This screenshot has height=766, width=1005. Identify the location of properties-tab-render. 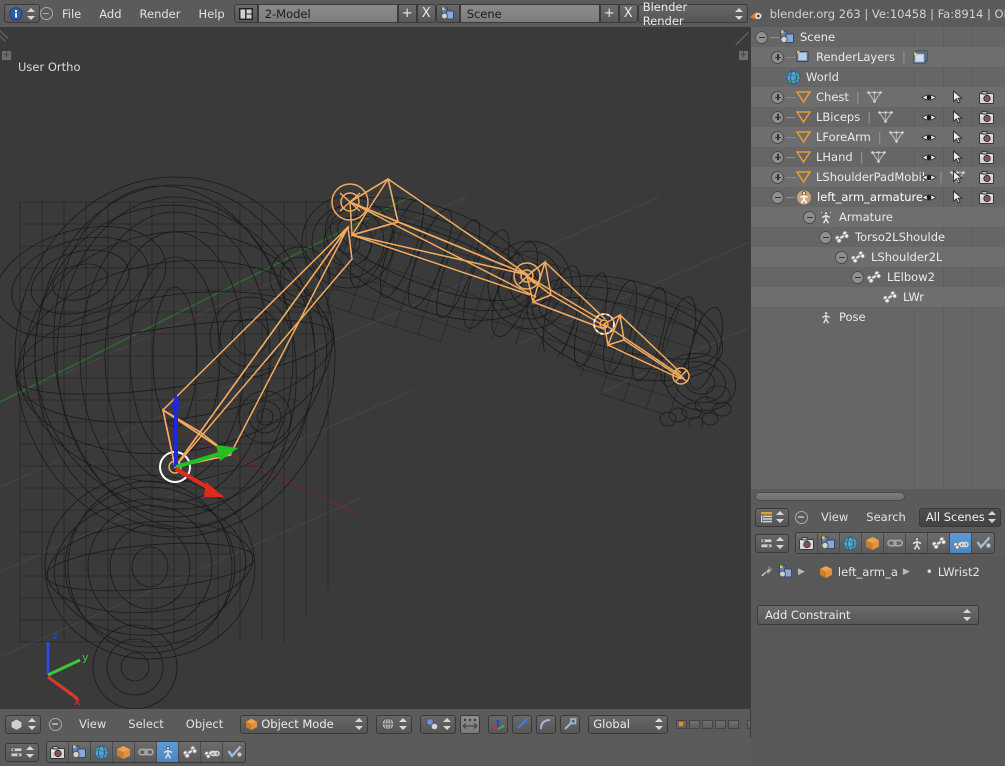
(807, 543).